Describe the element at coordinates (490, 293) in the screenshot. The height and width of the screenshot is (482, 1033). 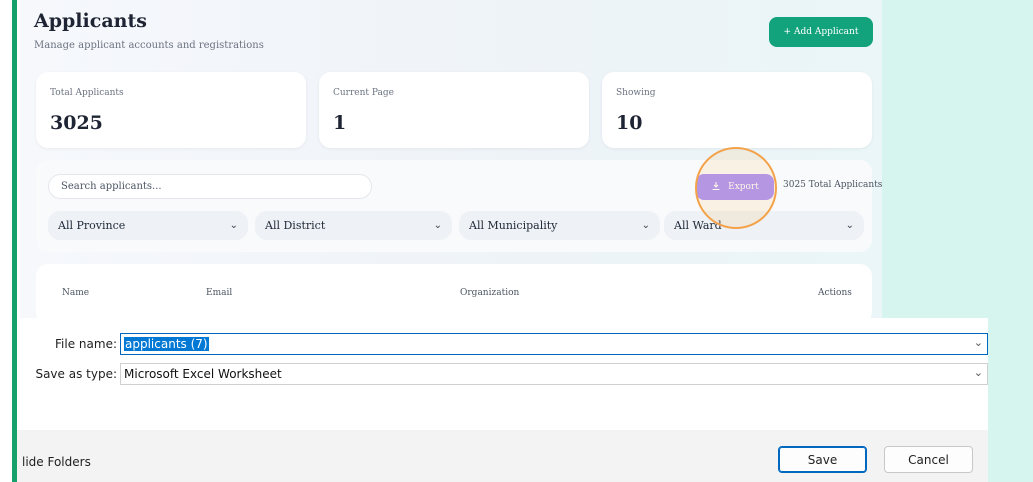
I see `column-header-organization: Organization` at that location.